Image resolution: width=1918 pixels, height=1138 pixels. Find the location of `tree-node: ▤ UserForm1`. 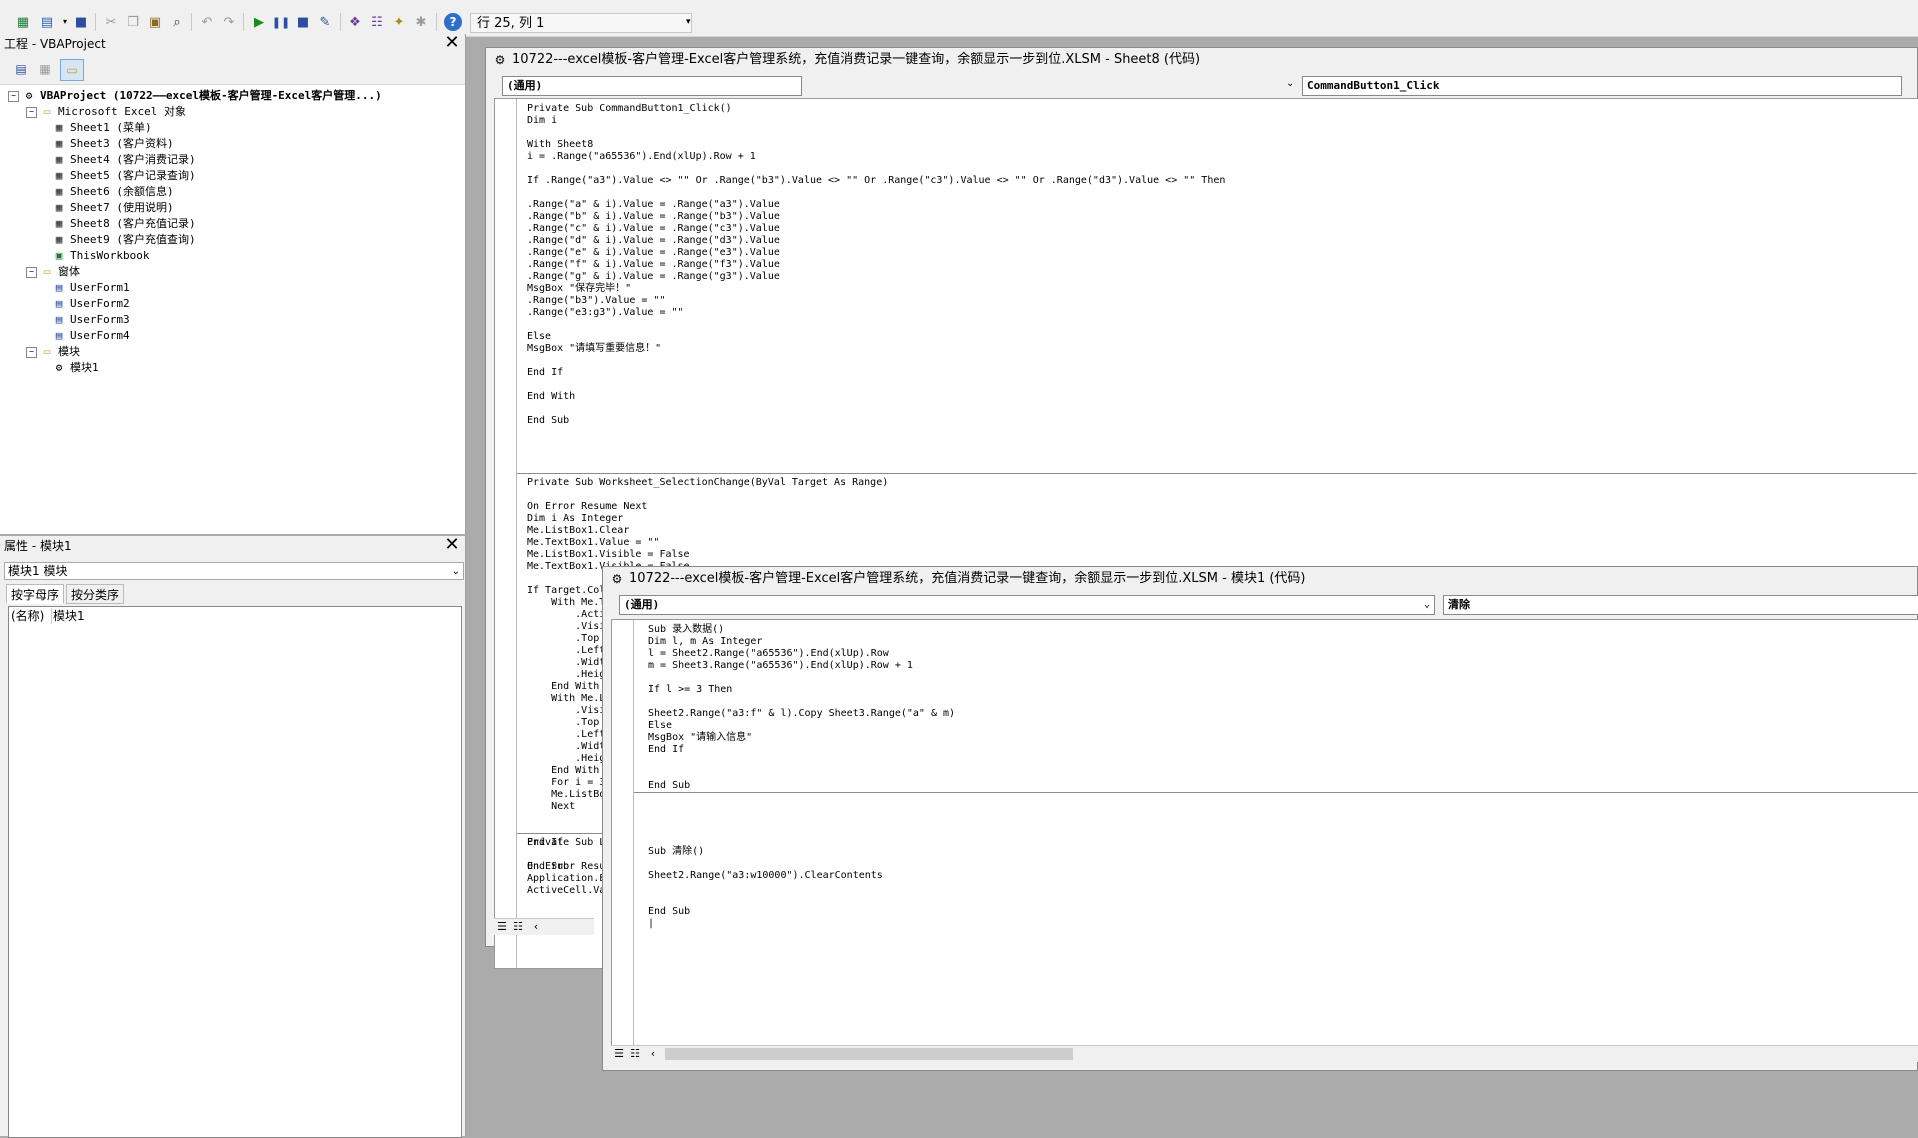

tree-node: ▤ UserForm1 is located at coordinates (91, 288).